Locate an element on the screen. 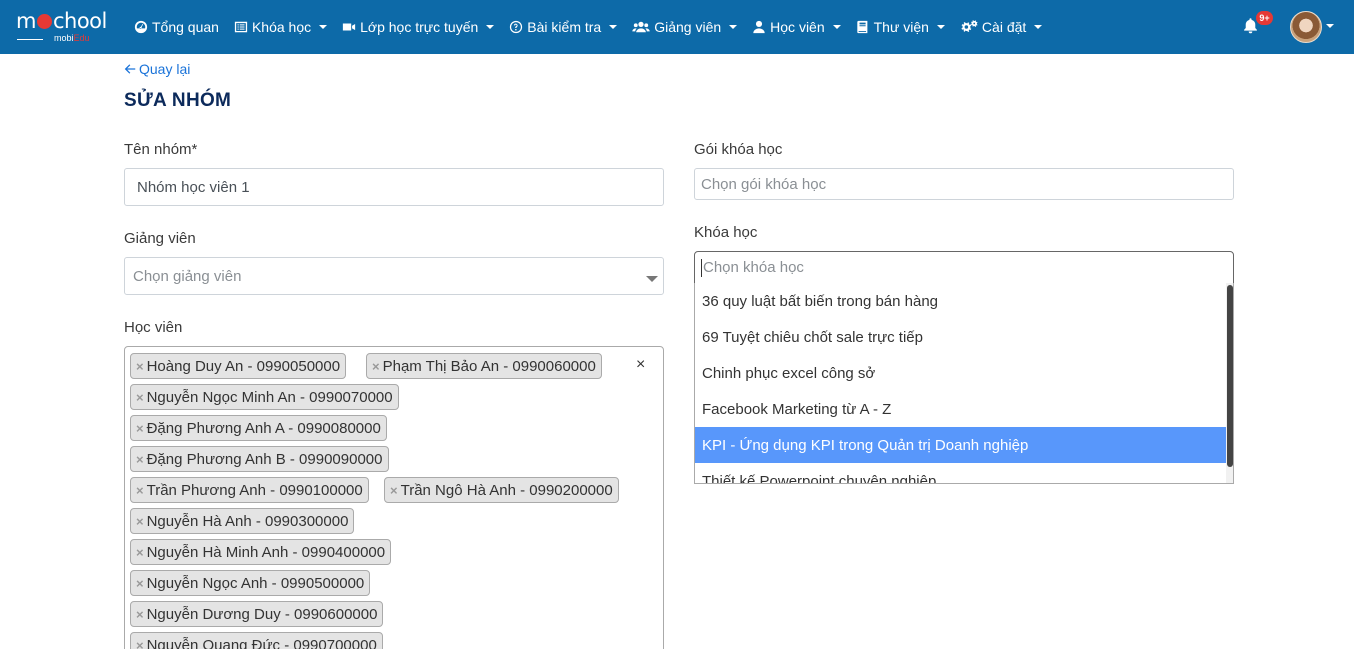 Image resolution: width=1354 pixels, height=649 pixels. nav-item-students: Học viên is located at coordinates (796, 27).